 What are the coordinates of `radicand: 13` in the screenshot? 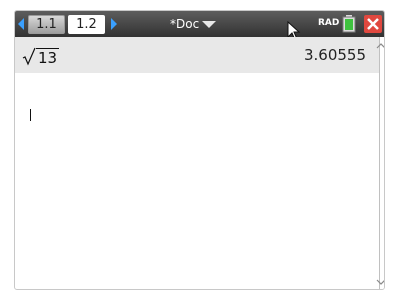 It's located at (48, 57).